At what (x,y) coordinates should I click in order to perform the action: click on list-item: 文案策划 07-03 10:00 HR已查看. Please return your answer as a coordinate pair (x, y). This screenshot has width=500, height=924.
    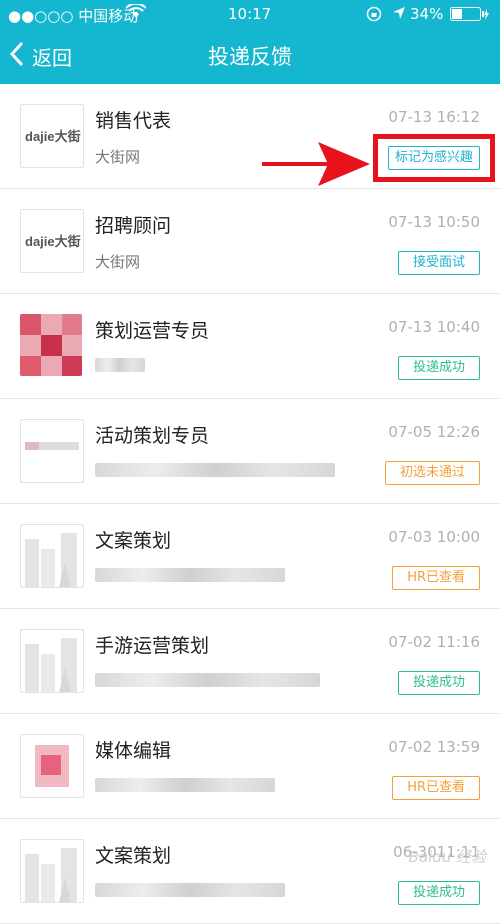
    Looking at the image, I should click on (250, 556).